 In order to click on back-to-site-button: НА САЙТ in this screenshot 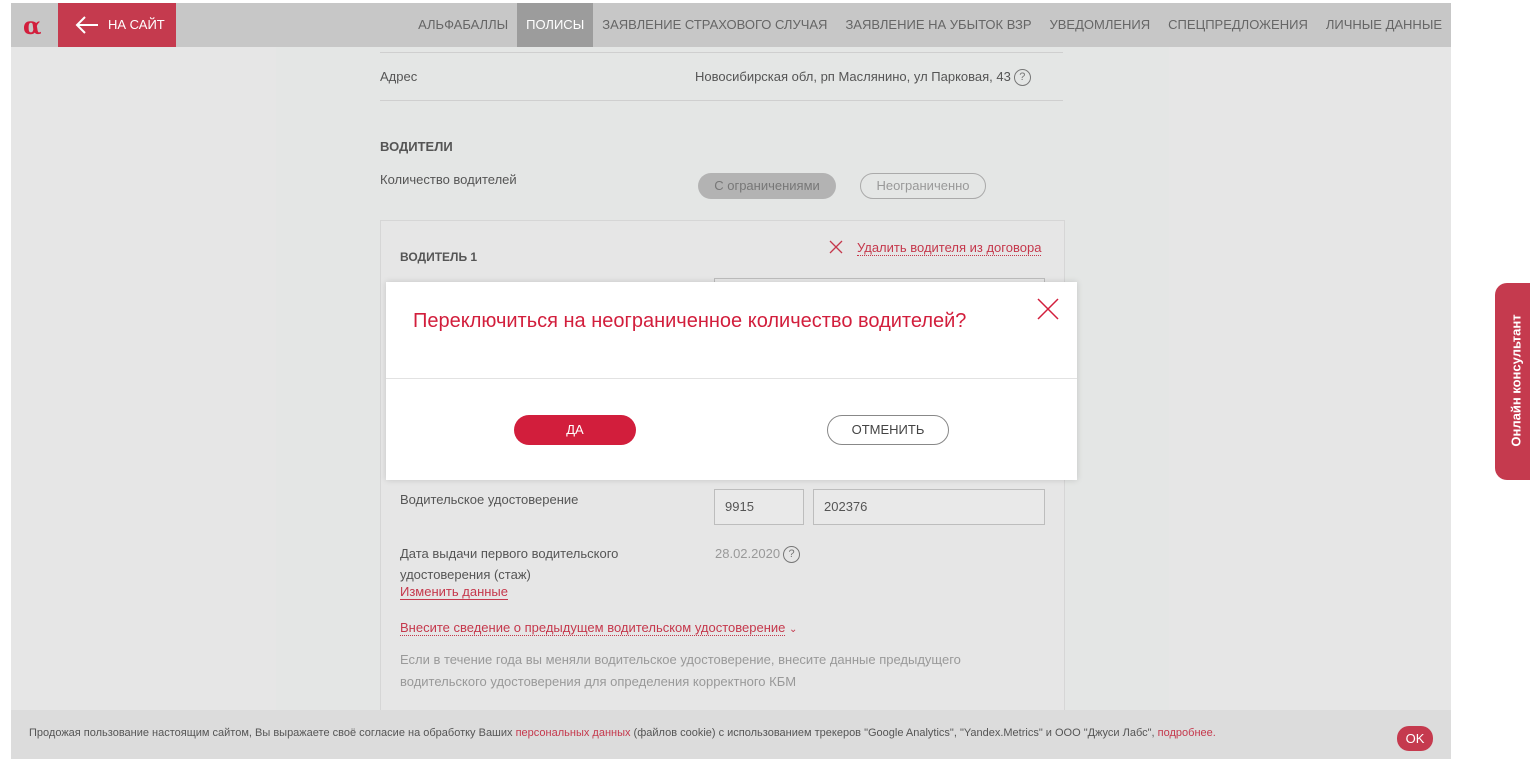, I will do `click(117, 25)`.